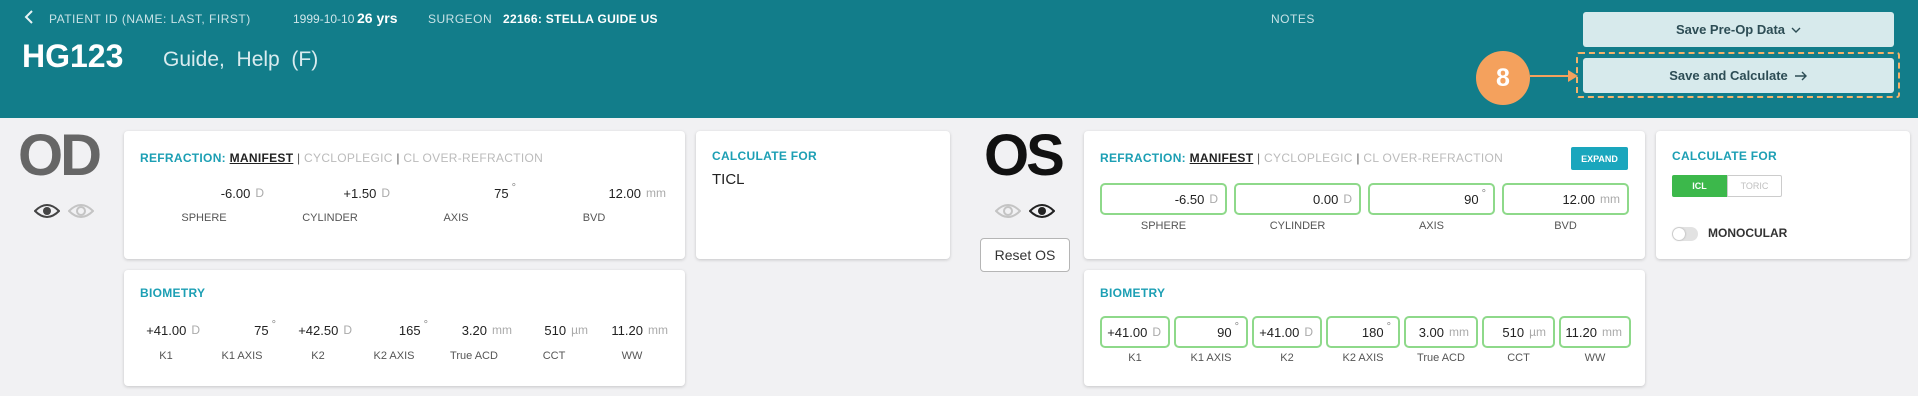  What do you see at coordinates (183, 158) in the screenshot?
I see `refraction-label: REFRACTION:` at bounding box center [183, 158].